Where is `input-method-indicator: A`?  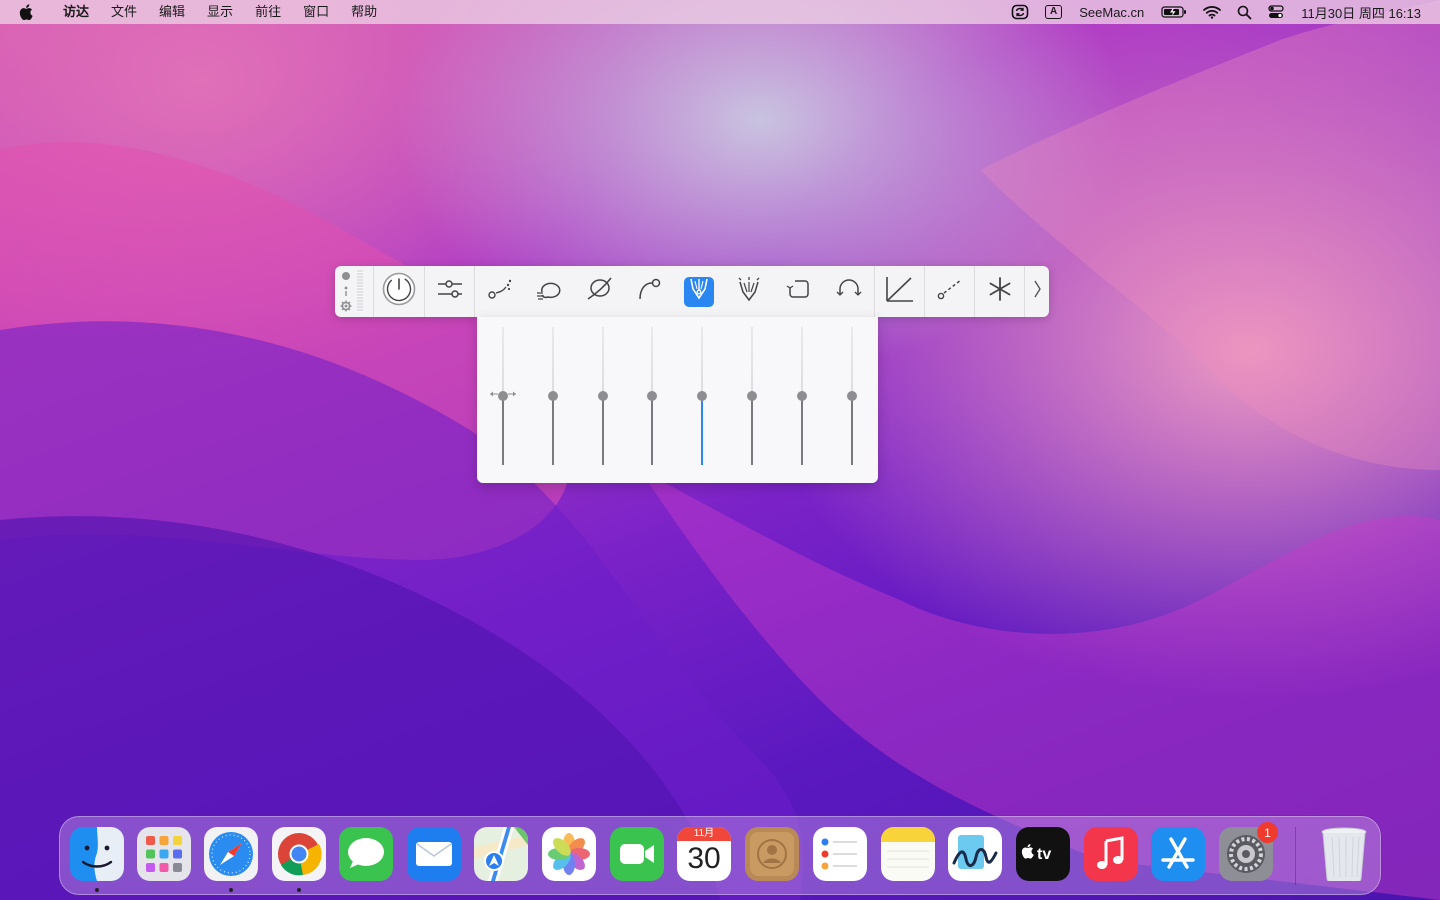
input-method-indicator: A is located at coordinates (1053, 12).